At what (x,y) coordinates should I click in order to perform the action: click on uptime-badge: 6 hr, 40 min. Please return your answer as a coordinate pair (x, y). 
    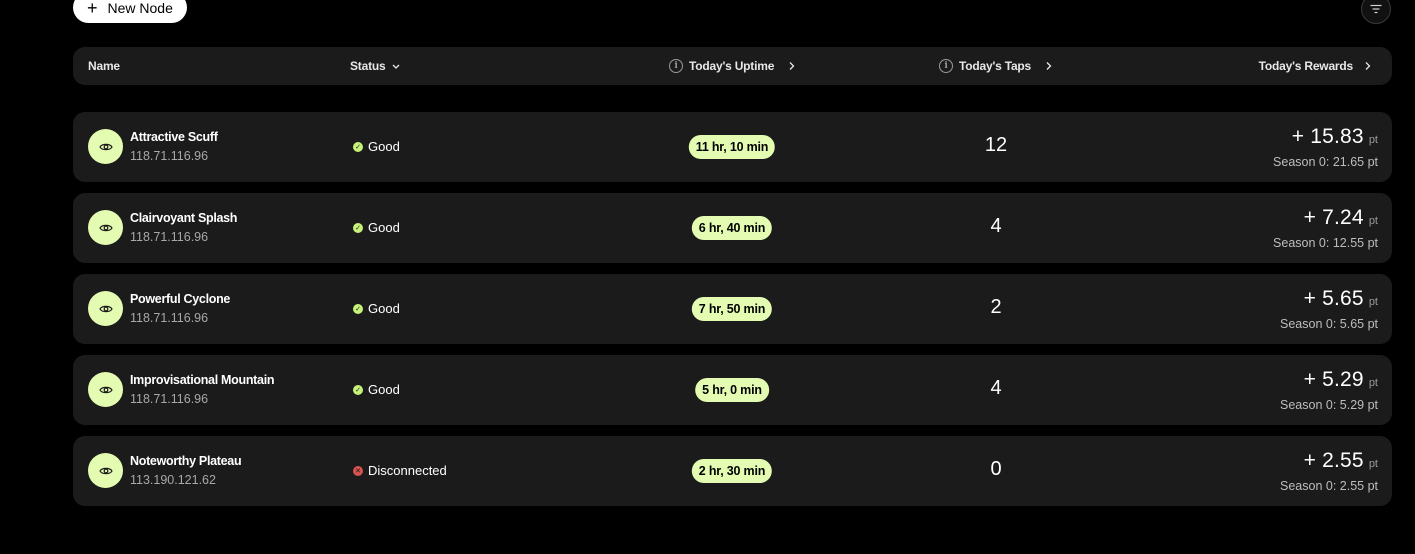
    Looking at the image, I should click on (732, 228).